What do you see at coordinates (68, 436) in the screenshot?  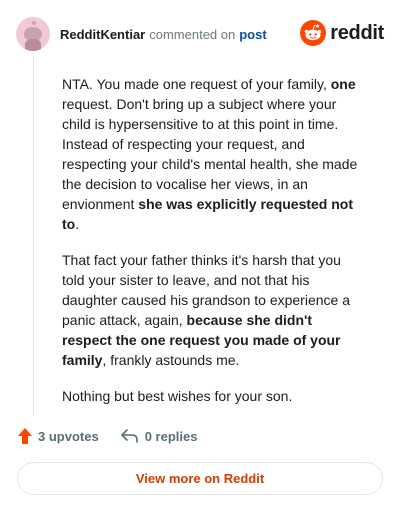 I see `upvote-count: 3 upvotes` at bounding box center [68, 436].